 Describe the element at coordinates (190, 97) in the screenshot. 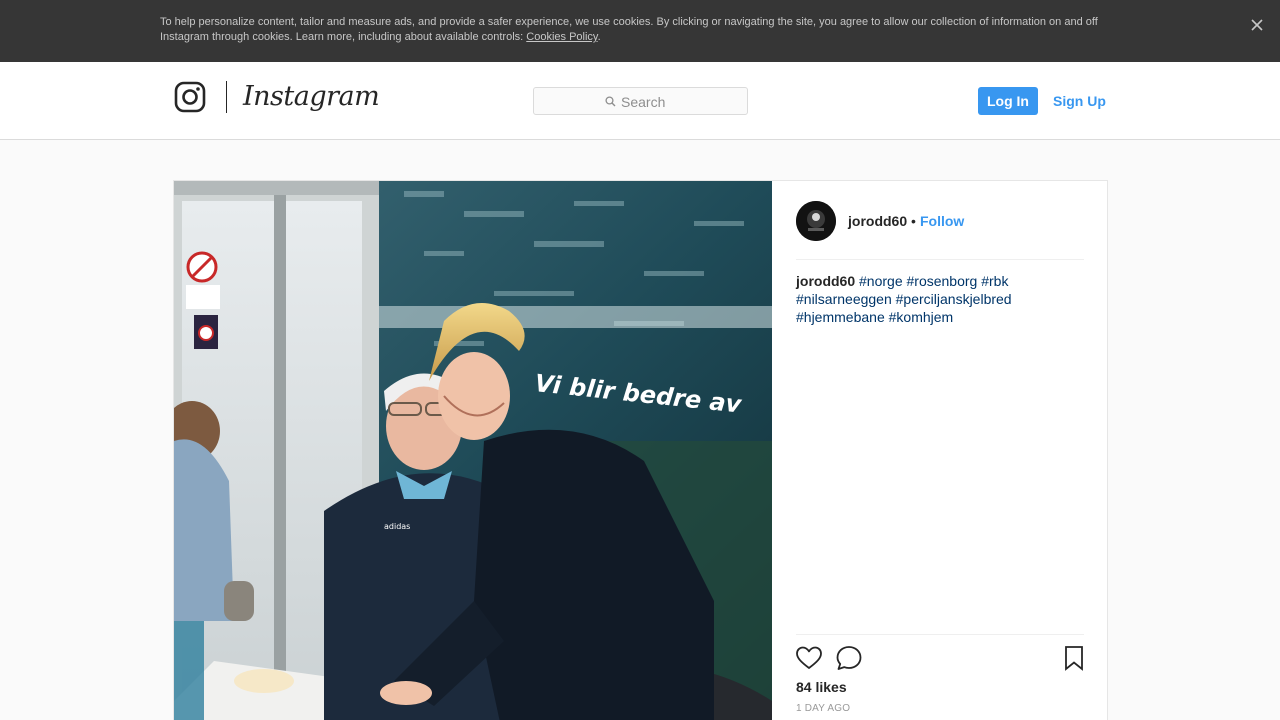

I see `instagram-glyph-icon` at that location.